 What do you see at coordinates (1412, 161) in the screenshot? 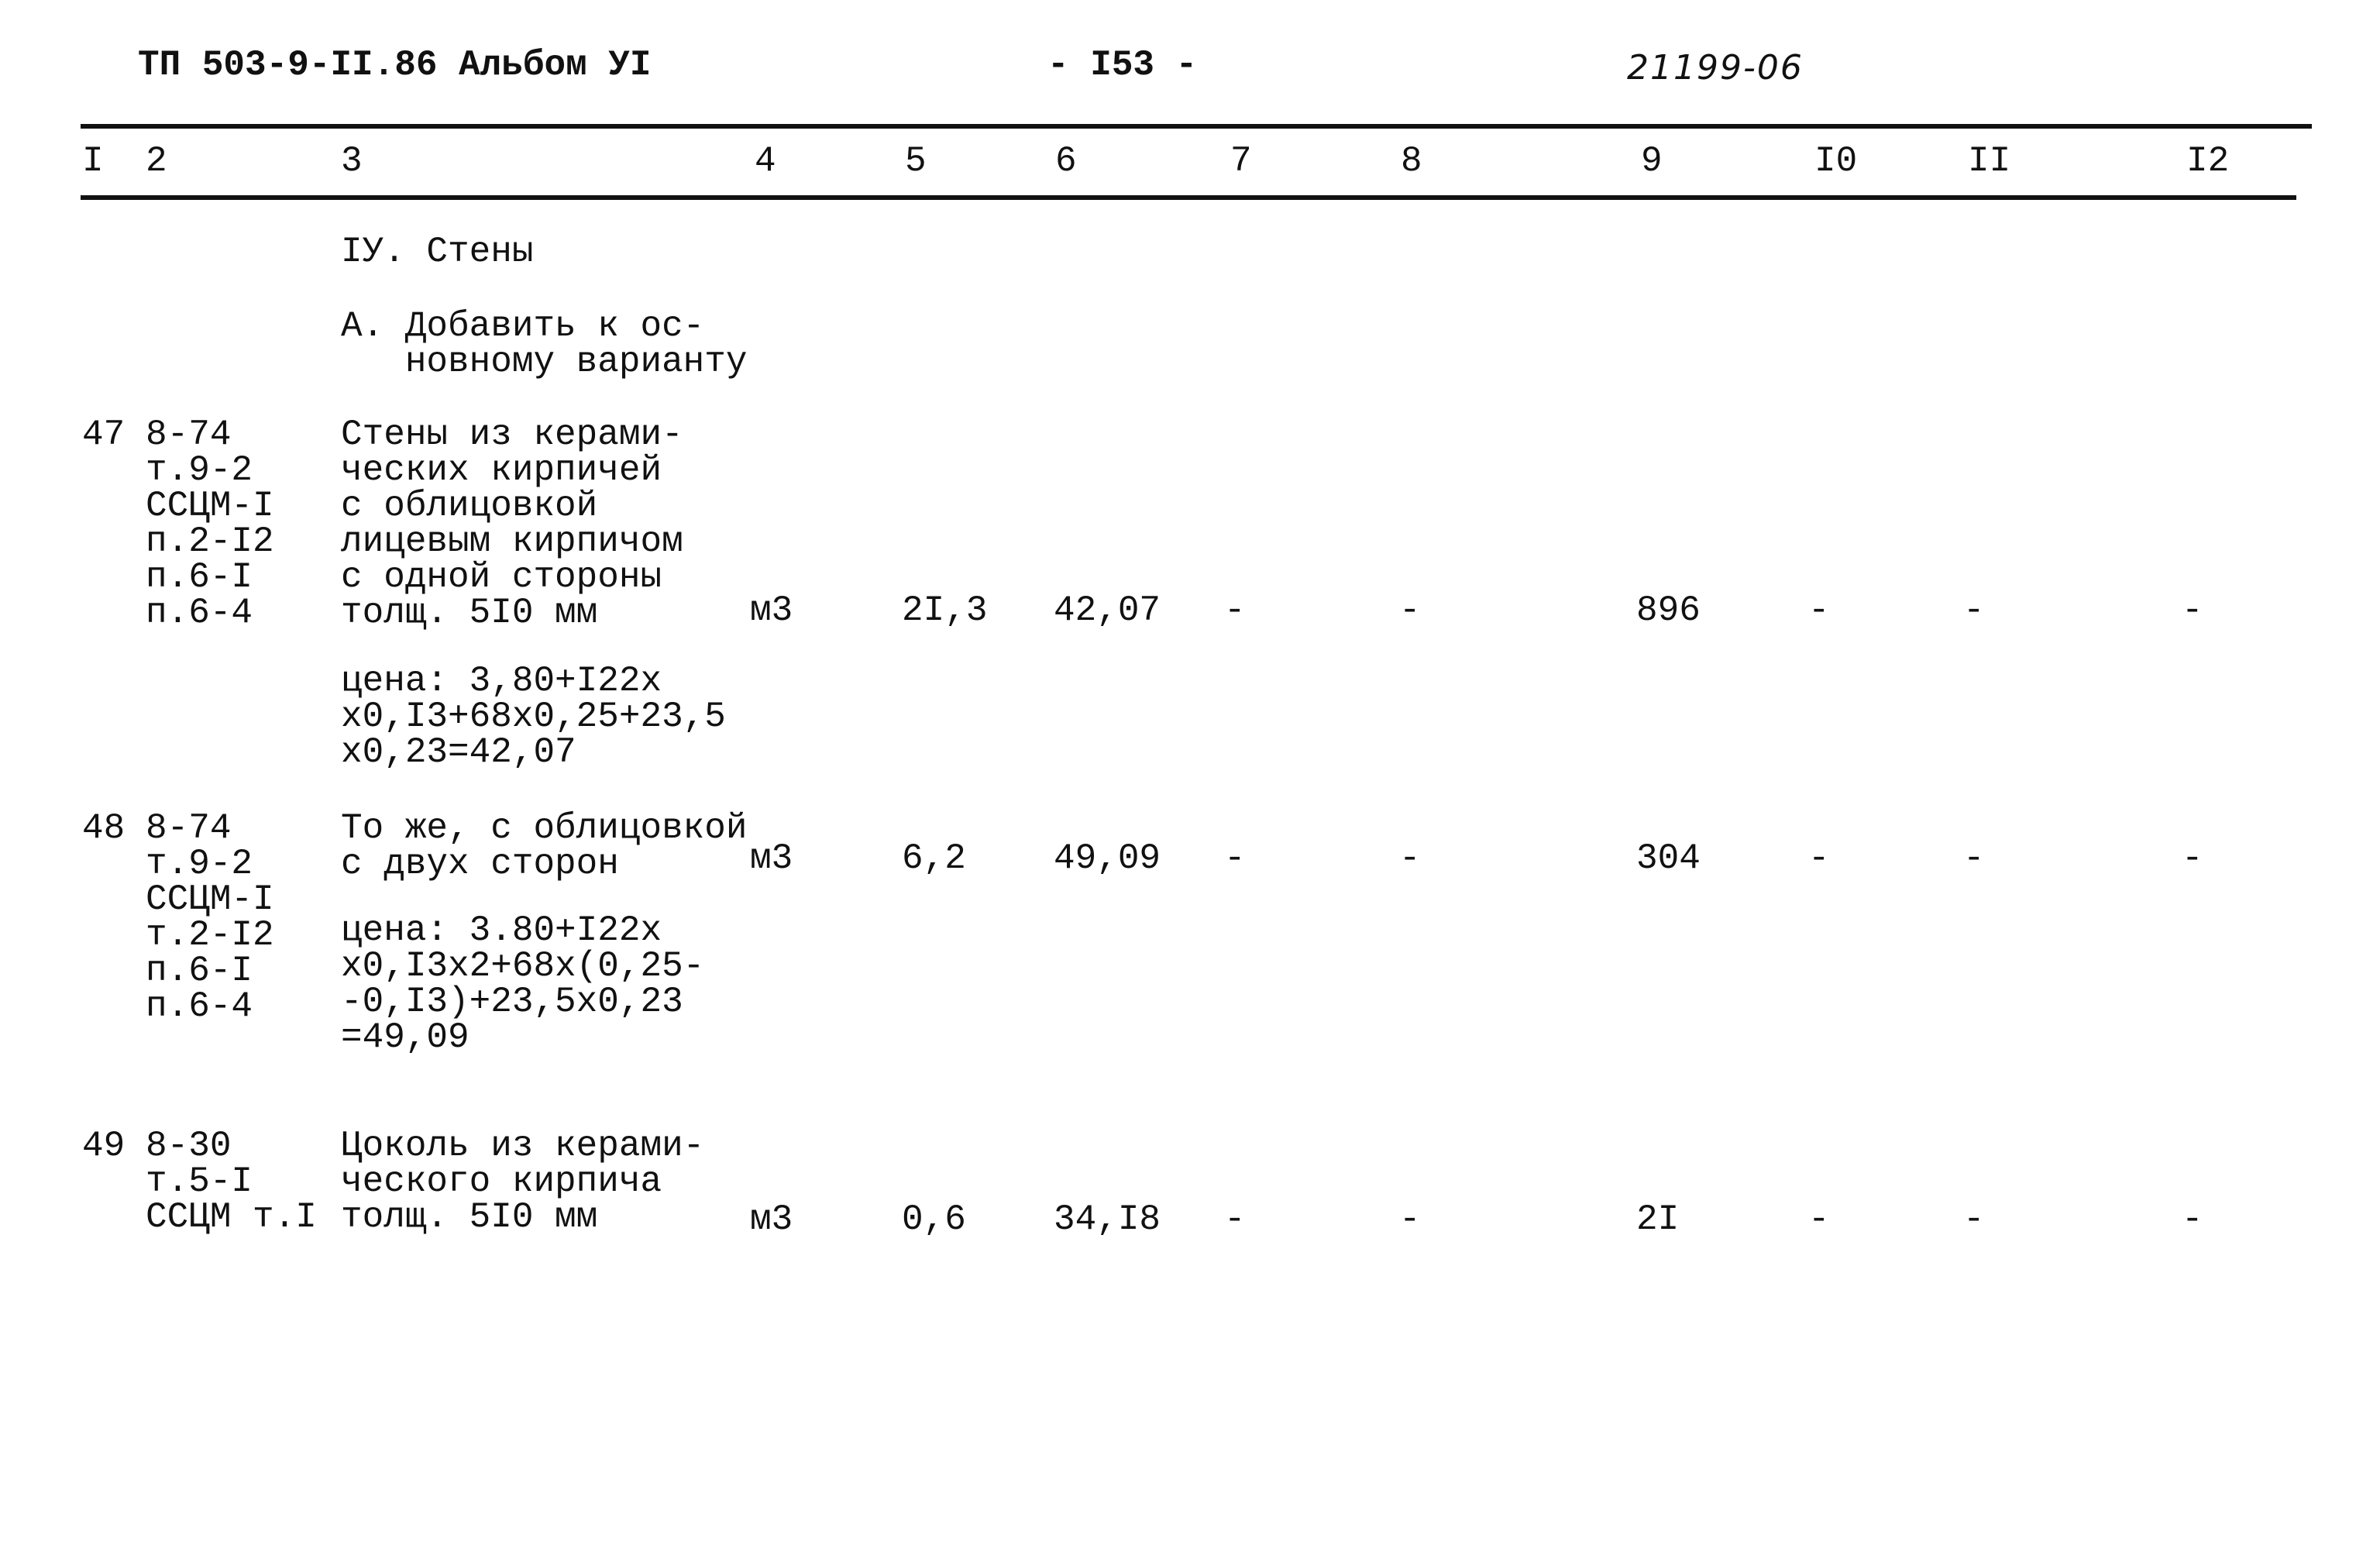
I see `column-header: 8` at bounding box center [1412, 161].